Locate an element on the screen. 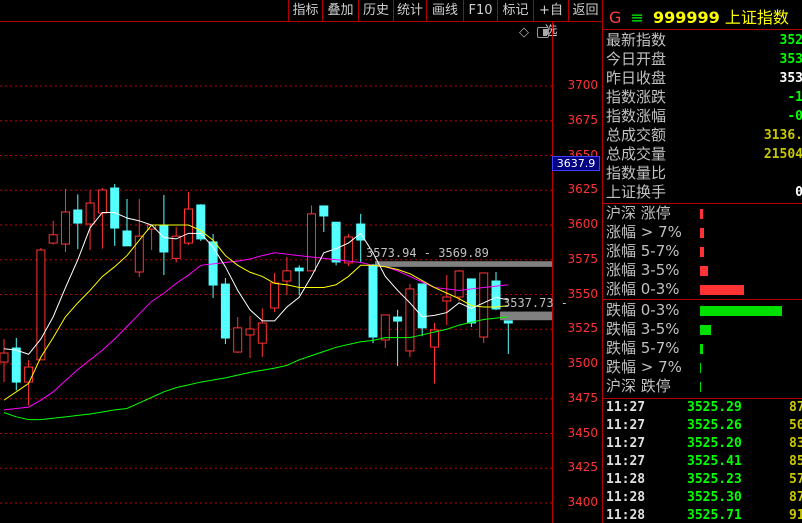 The width and height of the screenshot is (802, 523). diamond-icon: ◇ is located at coordinates (524, 32).